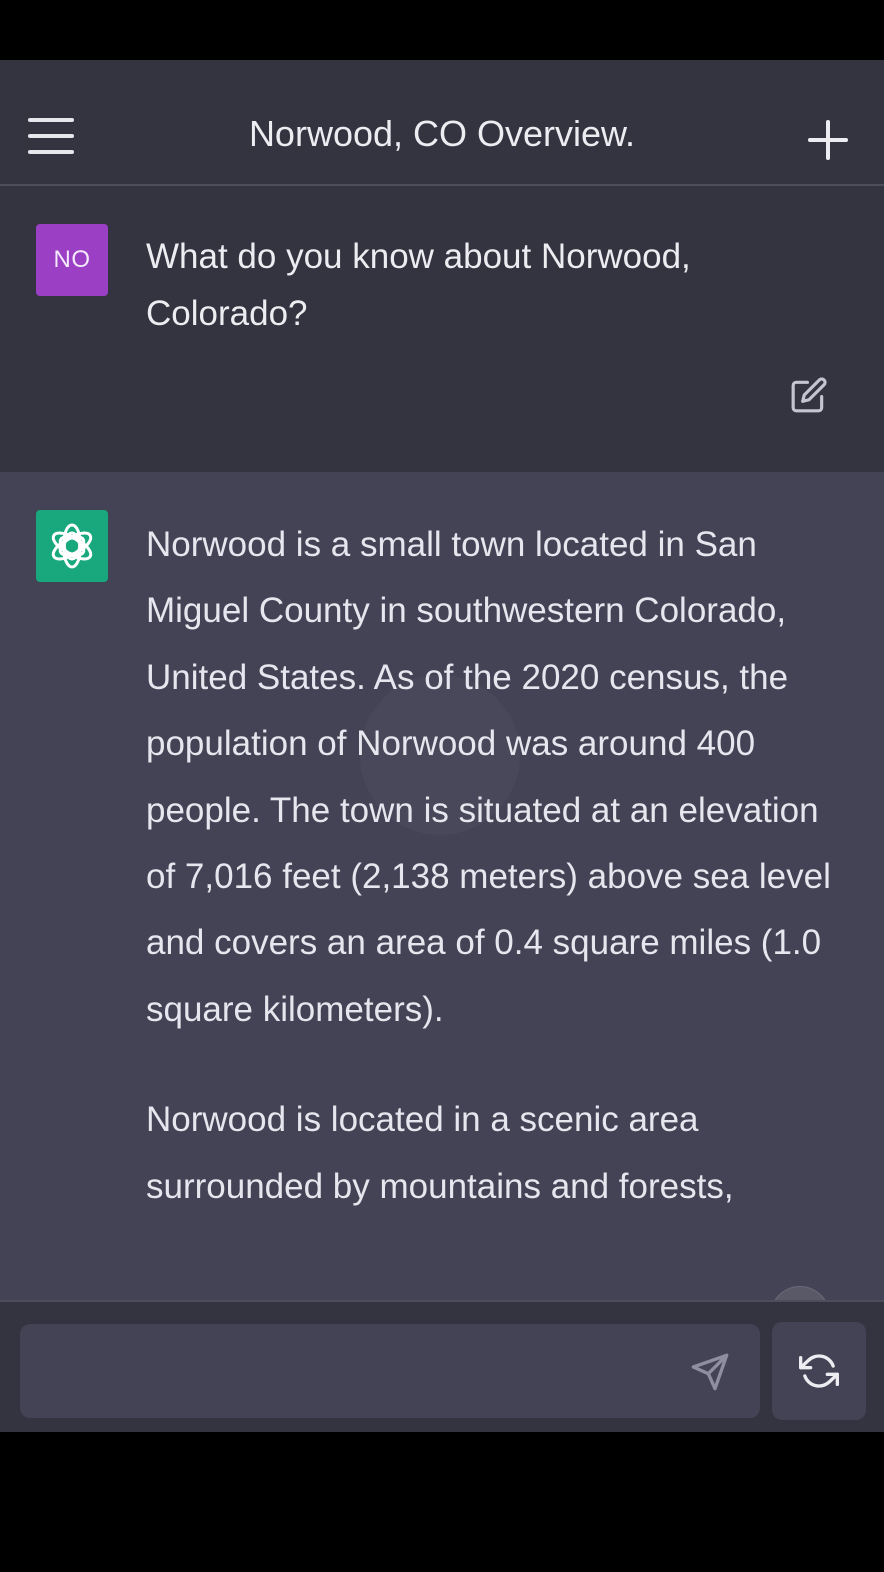 The image size is (884, 1572). Describe the element at coordinates (828, 140) in the screenshot. I see `plus-icon` at that location.